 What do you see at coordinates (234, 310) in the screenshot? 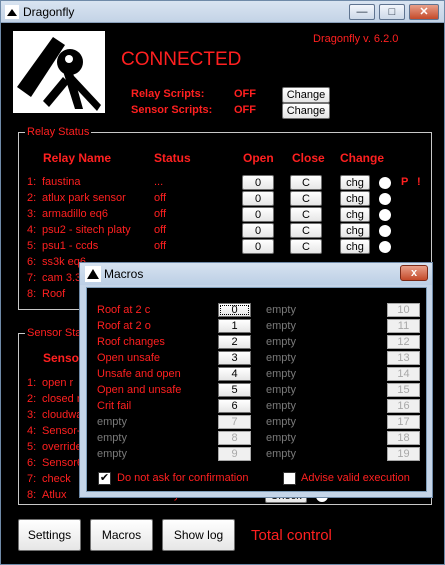
I see `macro-run-button: 0` at bounding box center [234, 310].